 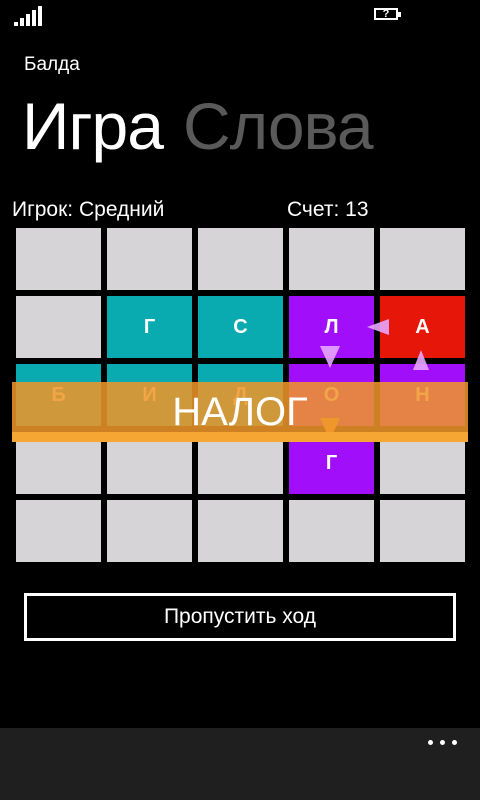 What do you see at coordinates (240, 764) in the screenshot?
I see `app-bar` at bounding box center [240, 764].